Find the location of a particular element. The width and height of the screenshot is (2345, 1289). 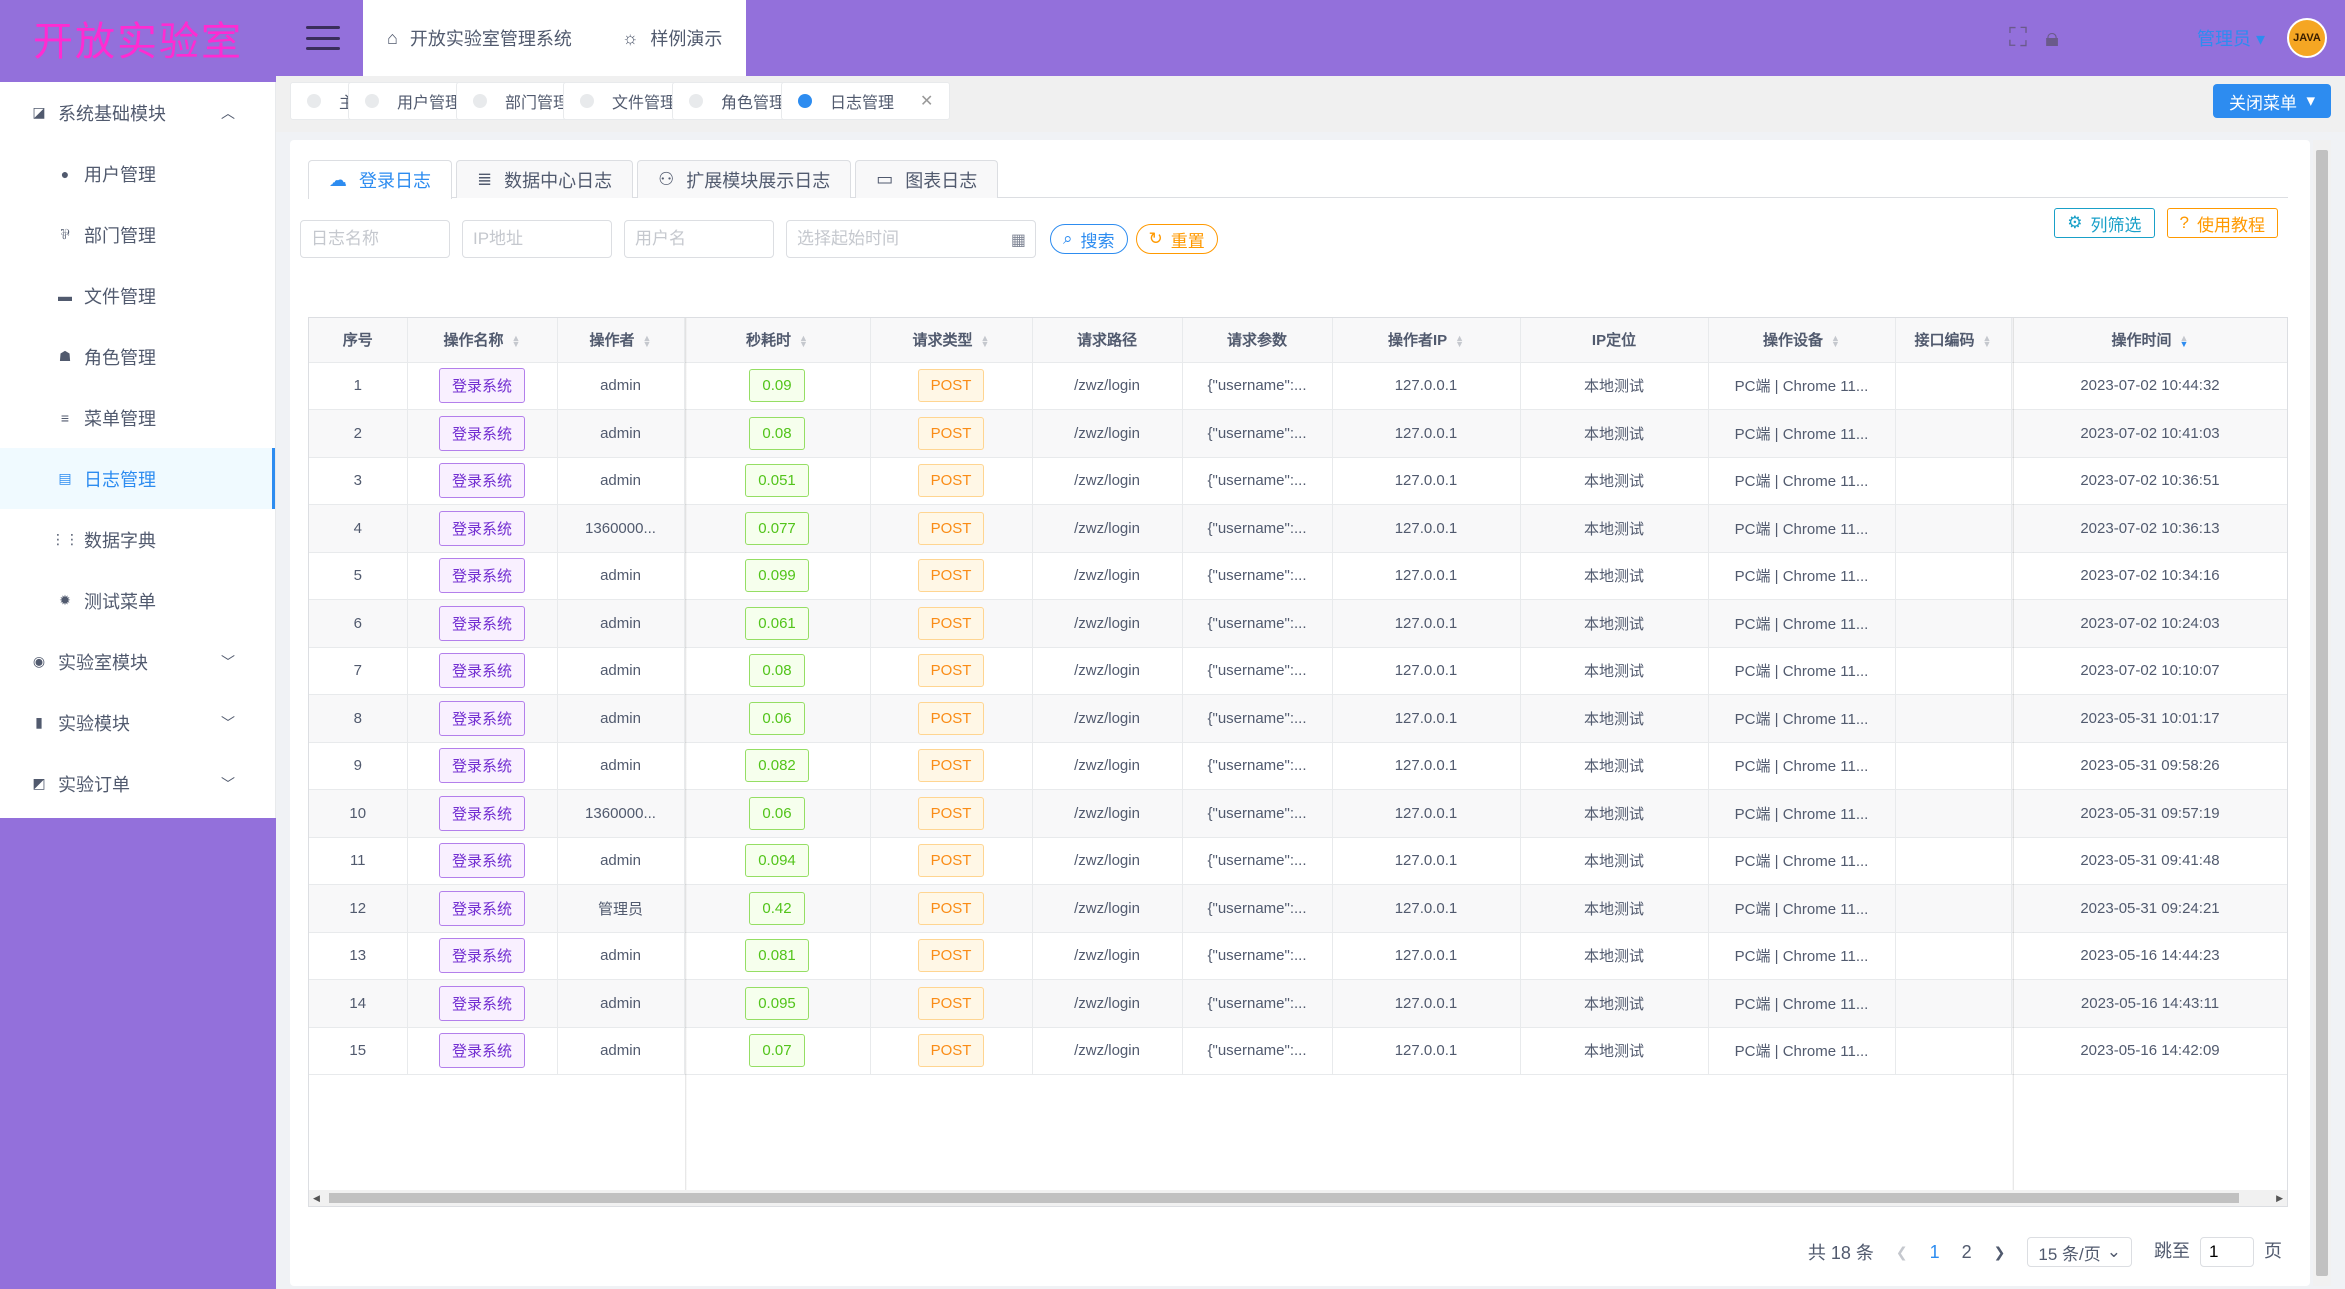

column-header: 操作名称 ▲ ▼ is located at coordinates (482, 340).